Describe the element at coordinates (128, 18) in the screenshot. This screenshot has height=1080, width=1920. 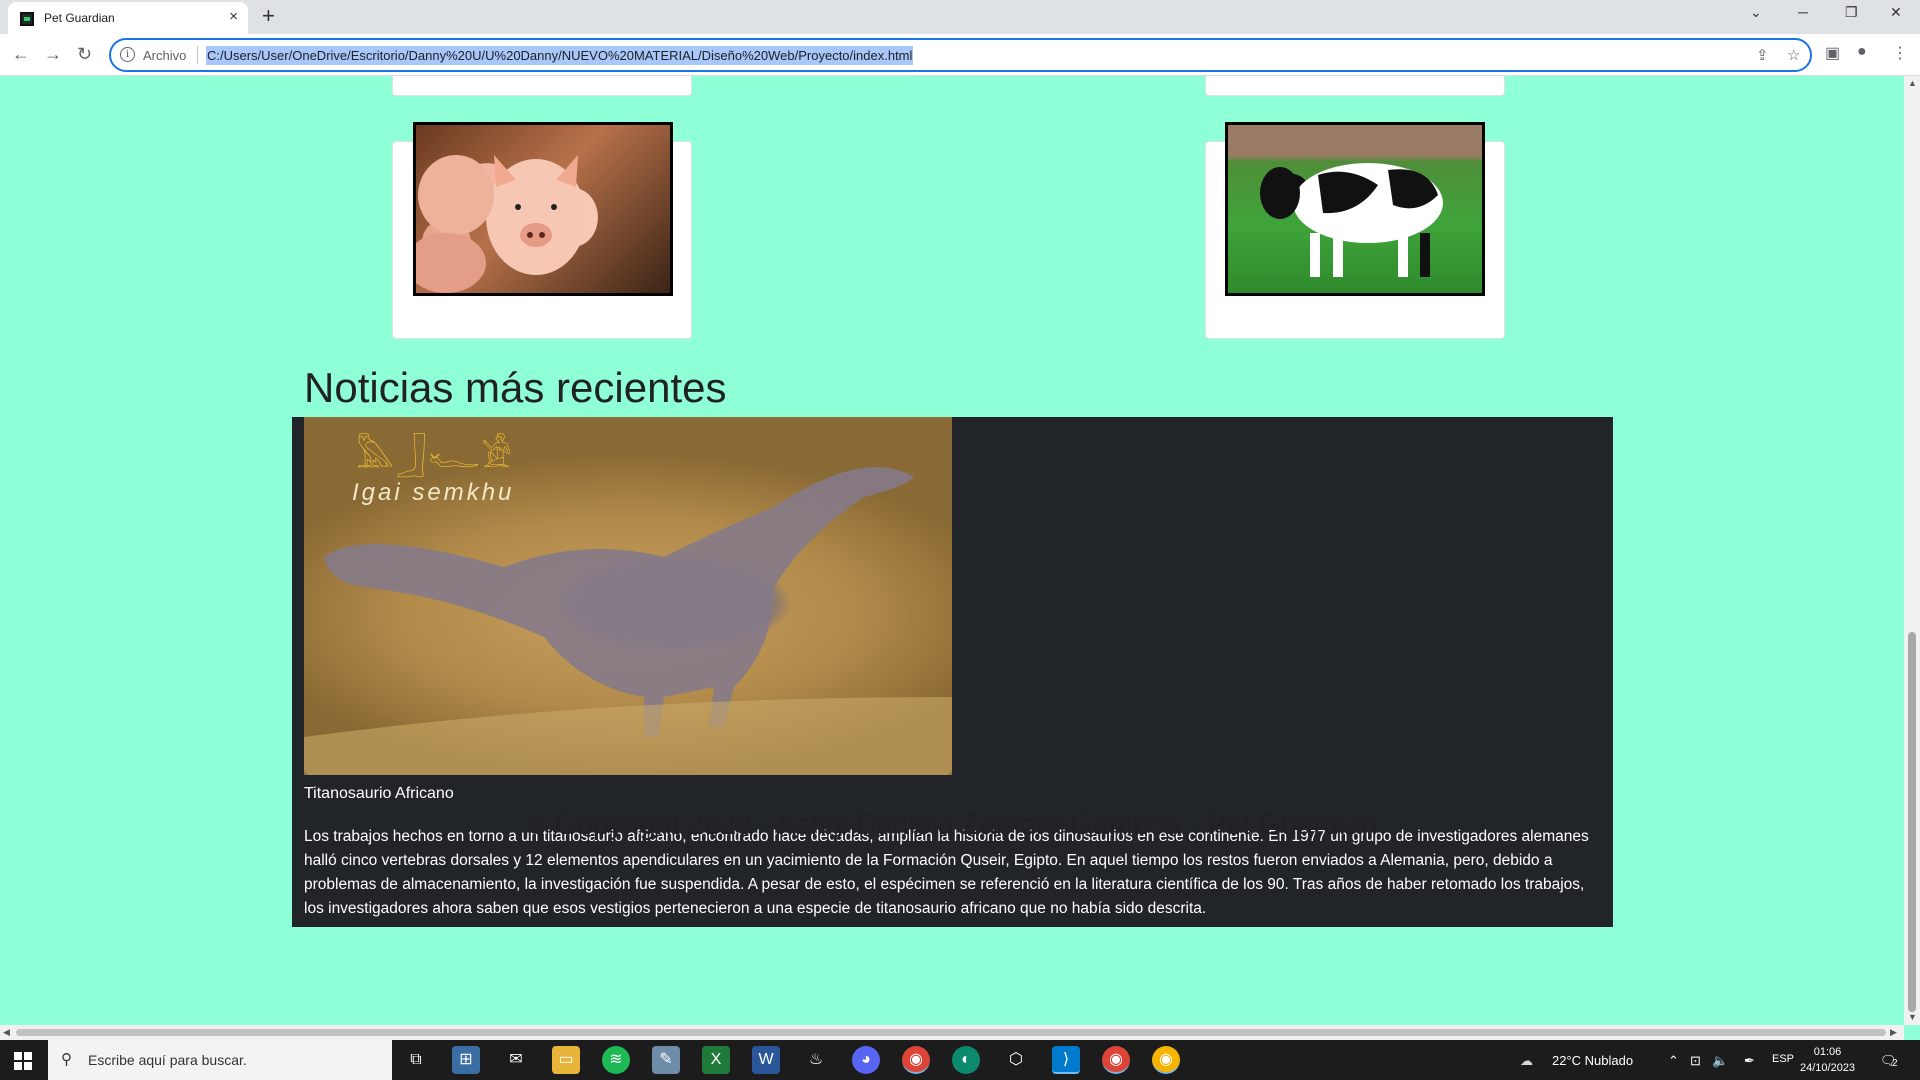
I see `browser-tab: Pet Guardian ×` at that location.